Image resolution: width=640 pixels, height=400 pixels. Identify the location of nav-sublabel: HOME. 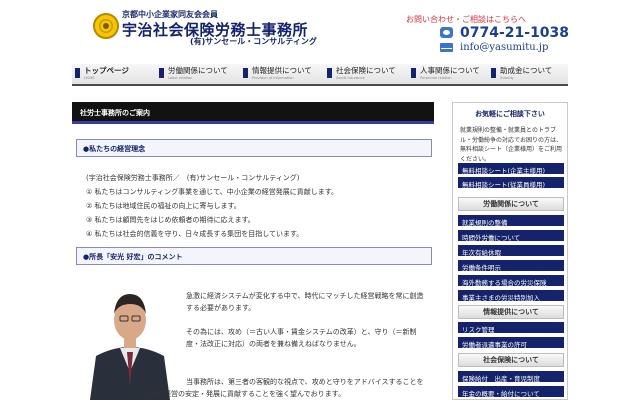
(89, 78).